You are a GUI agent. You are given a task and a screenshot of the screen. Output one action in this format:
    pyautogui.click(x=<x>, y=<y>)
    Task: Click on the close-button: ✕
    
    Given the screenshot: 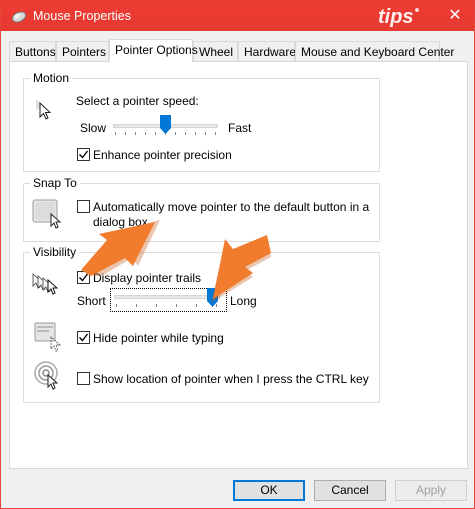 What is the action you would take?
    pyautogui.click(x=455, y=16)
    